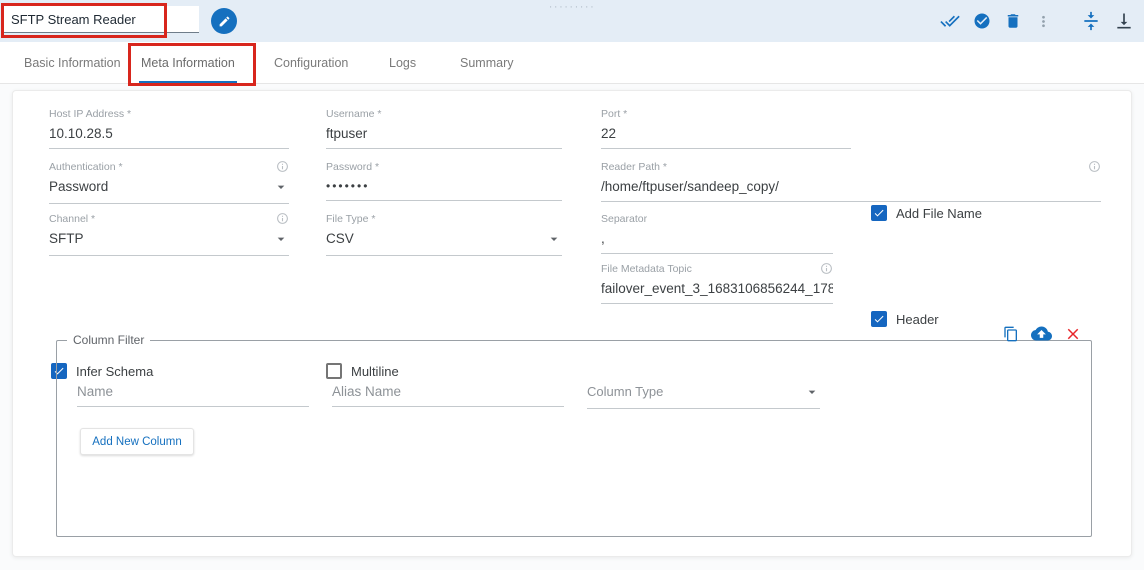 The height and width of the screenshot is (570, 1144). What do you see at coordinates (79, 186) in the screenshot?
I see `authentication-value: Password` at bounding box center [79, 186].